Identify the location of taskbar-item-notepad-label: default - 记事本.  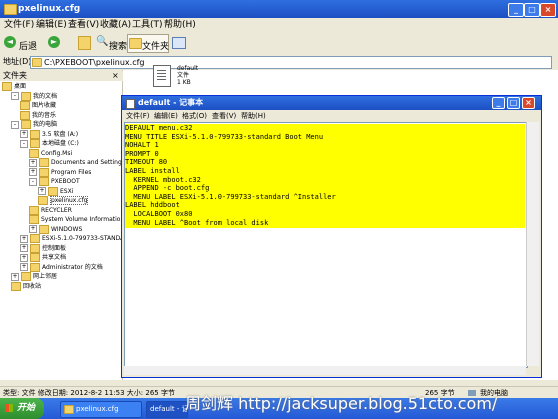
(169, 409).